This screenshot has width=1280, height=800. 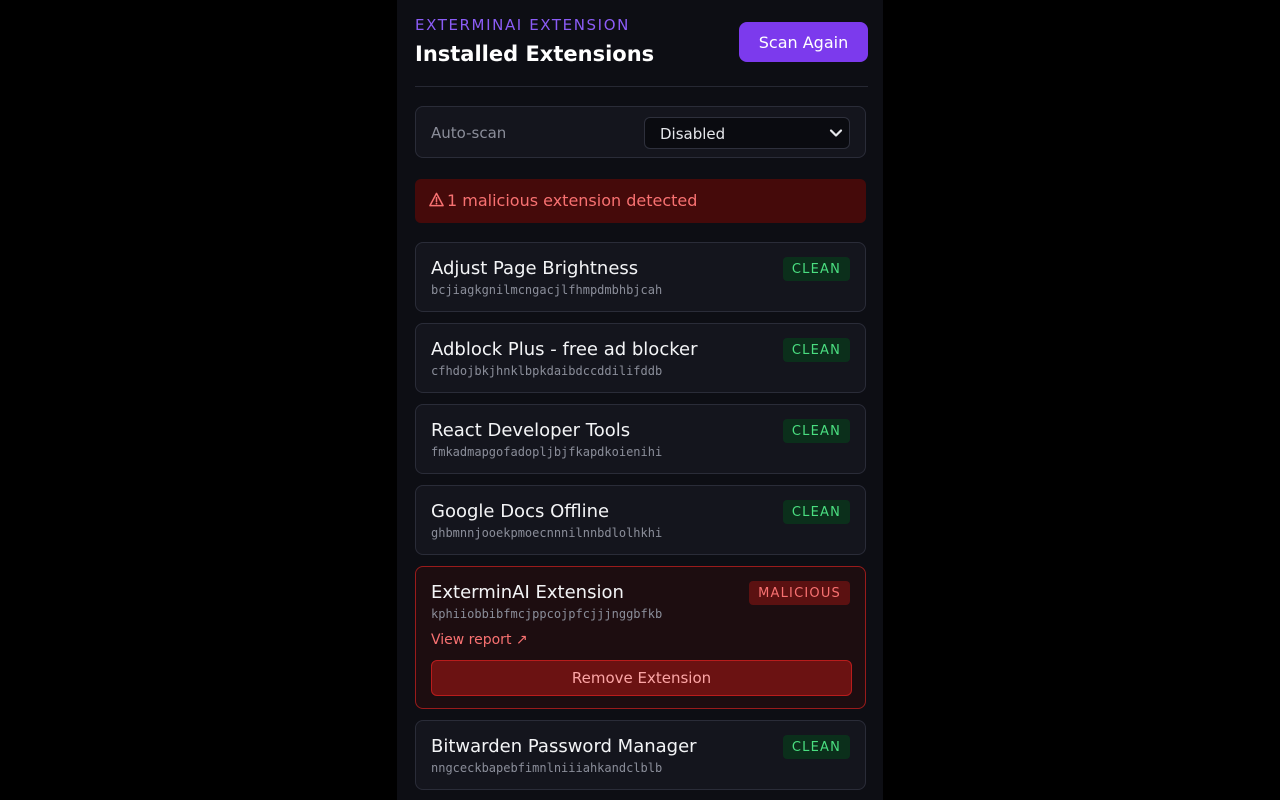 I want to click on brand-label: EXTERMINAI EXTENSION, so click(x=522, y=25).